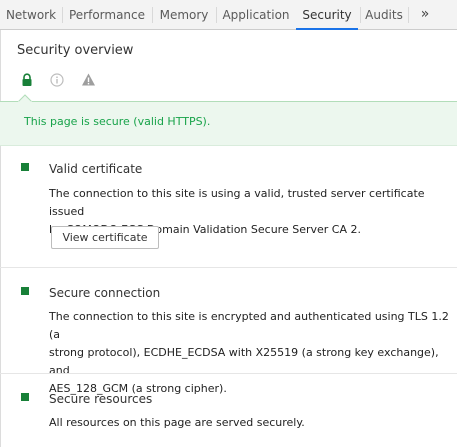 The height and width of the screenshot is (447, 457). Describe the element at coordinates (0, 238) in the screenshot. I see `panel-left-border` at that location.